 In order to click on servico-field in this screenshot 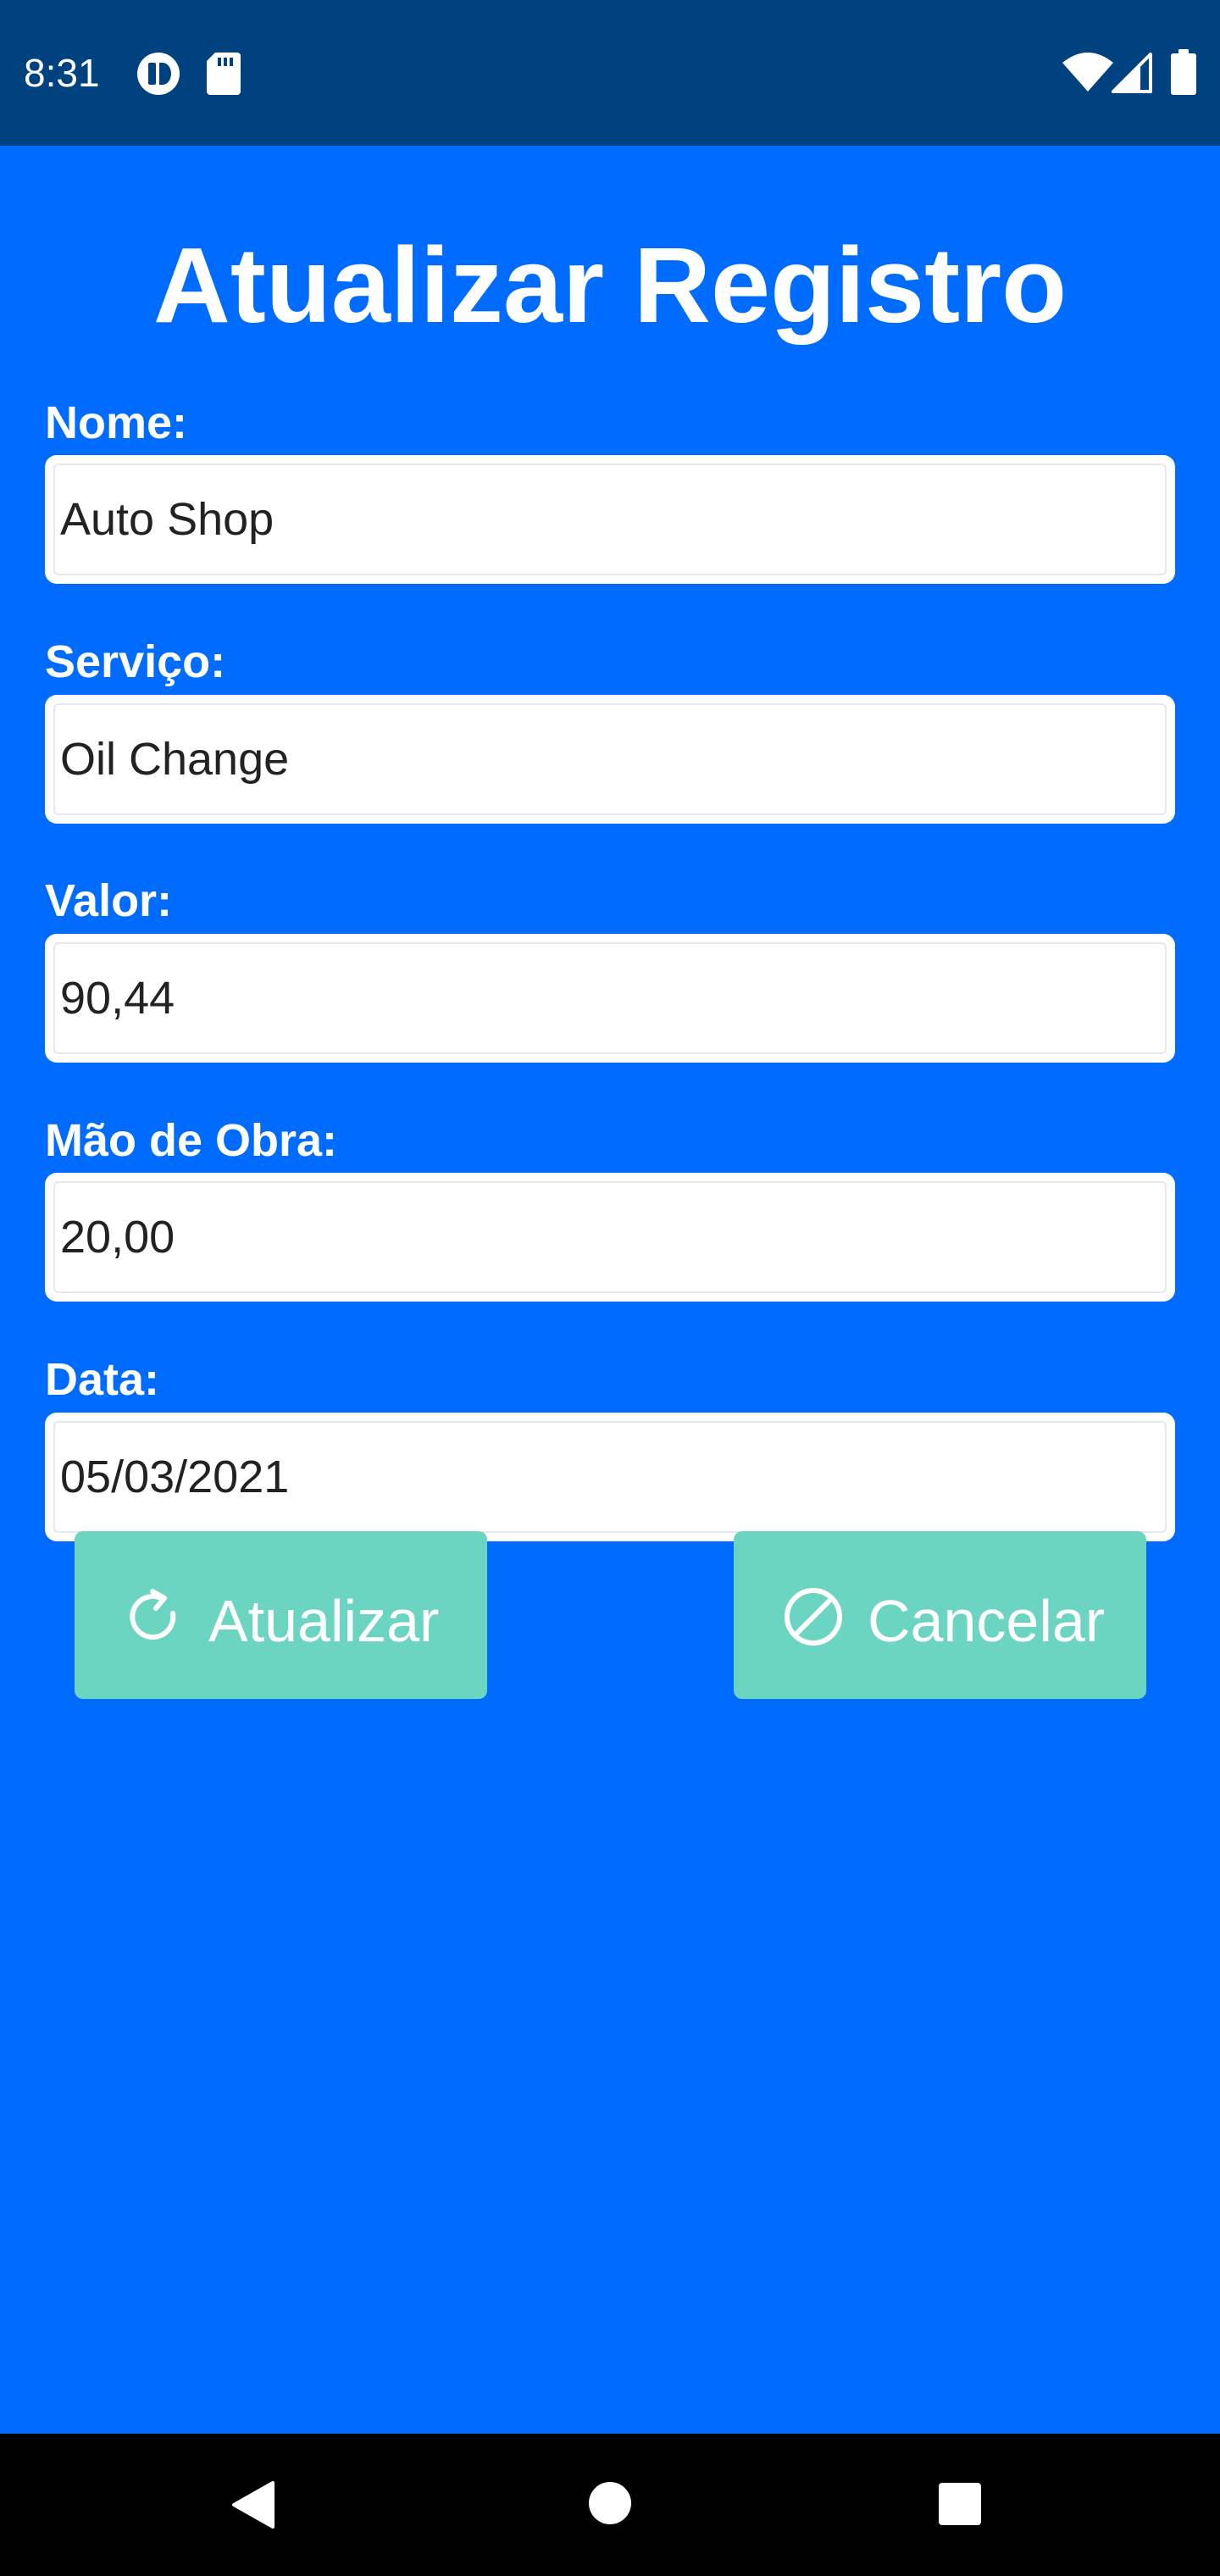, I will do `click(610, 759)`.